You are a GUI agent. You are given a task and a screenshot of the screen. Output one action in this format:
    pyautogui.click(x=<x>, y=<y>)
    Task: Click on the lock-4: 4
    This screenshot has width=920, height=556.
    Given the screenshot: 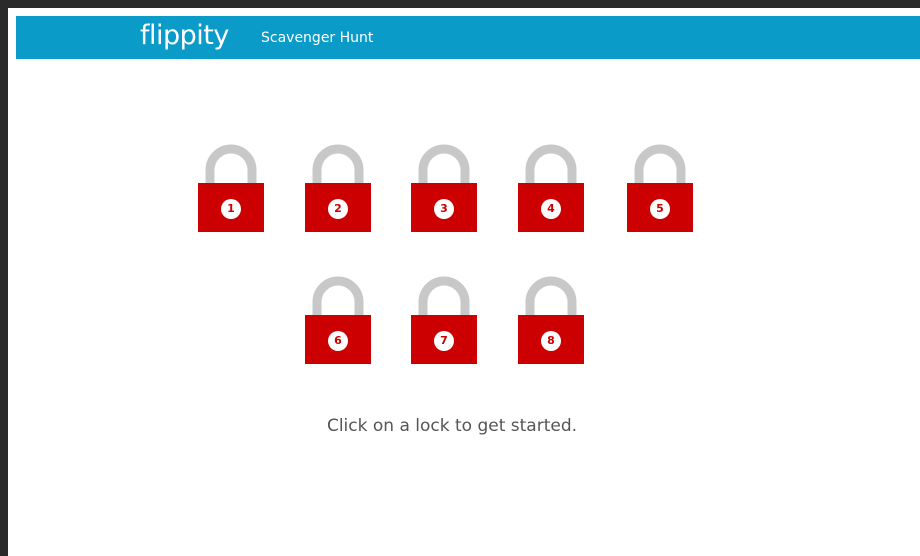 What is the action you would take?
    pyautogui.click(x=551, y=188)
    